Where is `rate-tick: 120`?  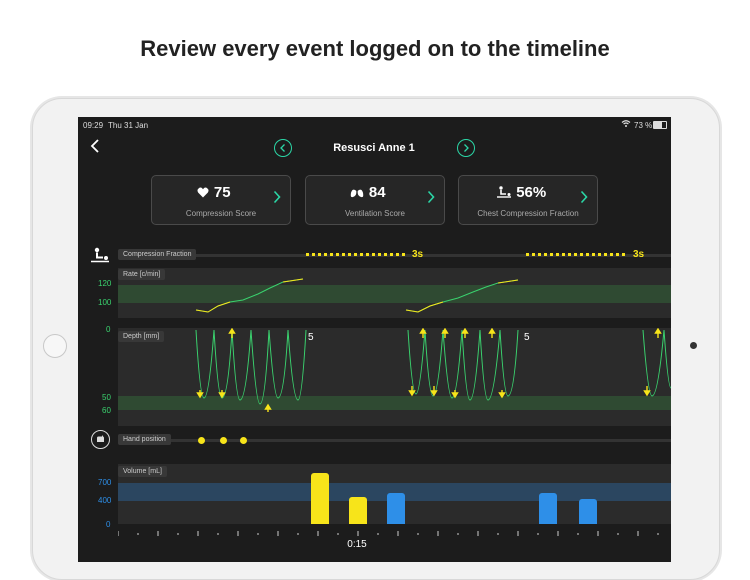 rate-tick: 120 is located at coordinates (105, 283).